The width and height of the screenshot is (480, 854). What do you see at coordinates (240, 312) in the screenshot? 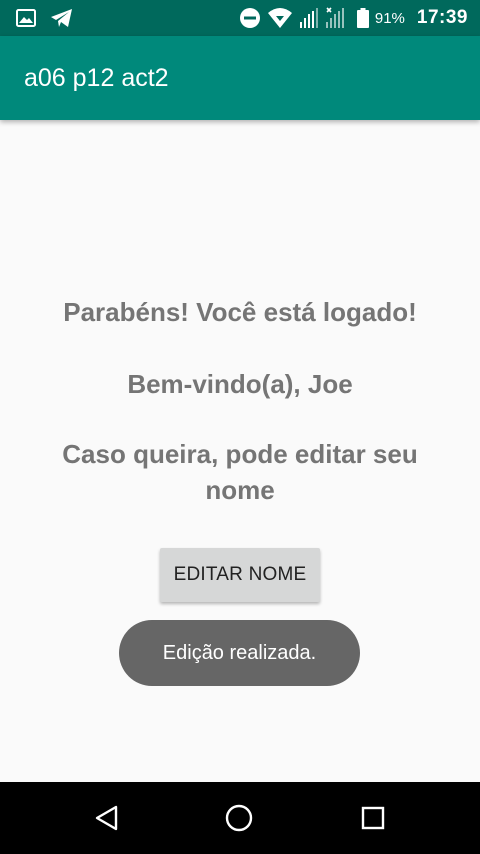
I see `congrats-text: Parabéns! Você está logado!` at bounding box center [240, 312].